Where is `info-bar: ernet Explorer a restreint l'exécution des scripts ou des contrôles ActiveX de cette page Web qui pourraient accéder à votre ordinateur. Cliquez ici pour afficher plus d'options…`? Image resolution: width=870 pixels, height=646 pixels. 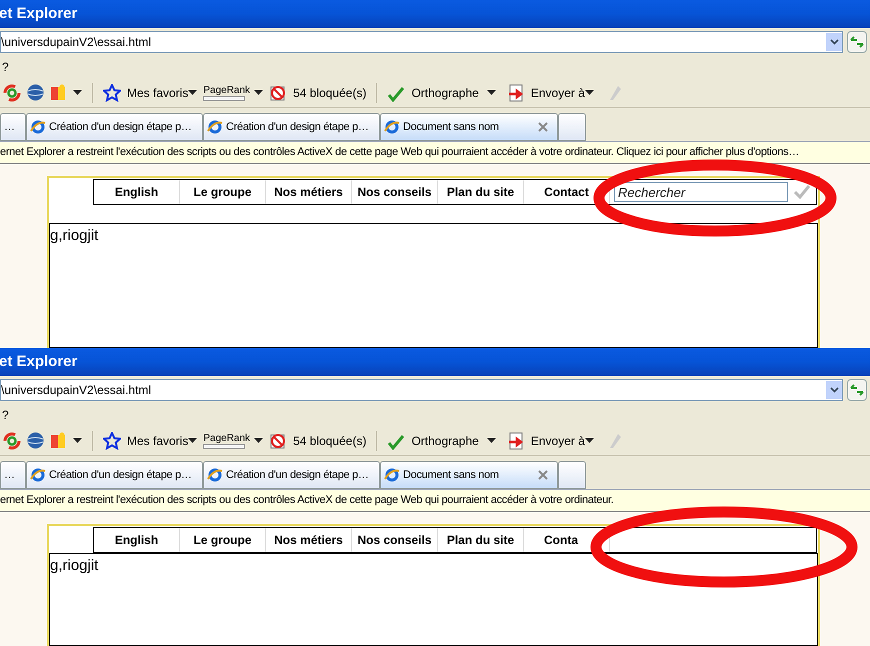 info-bar: ernet Explorer a restreint l'exécution des scripts ou des contrôles ActiveX de cette page Web qui pourraient accéder à votre ordinateur. Cliquez ici pour afficher plus d'options… is located at coordinates (435, 153).